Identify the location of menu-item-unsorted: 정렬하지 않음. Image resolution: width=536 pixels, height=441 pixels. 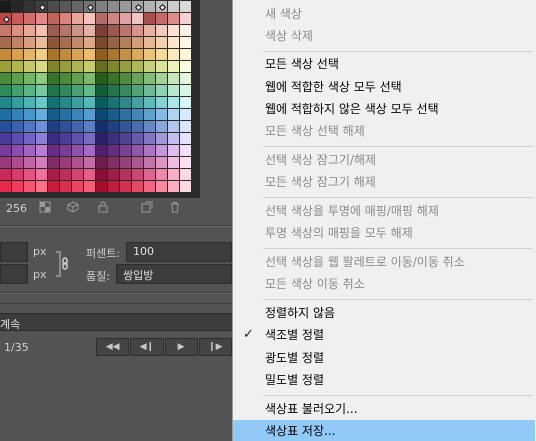
(384, 313).